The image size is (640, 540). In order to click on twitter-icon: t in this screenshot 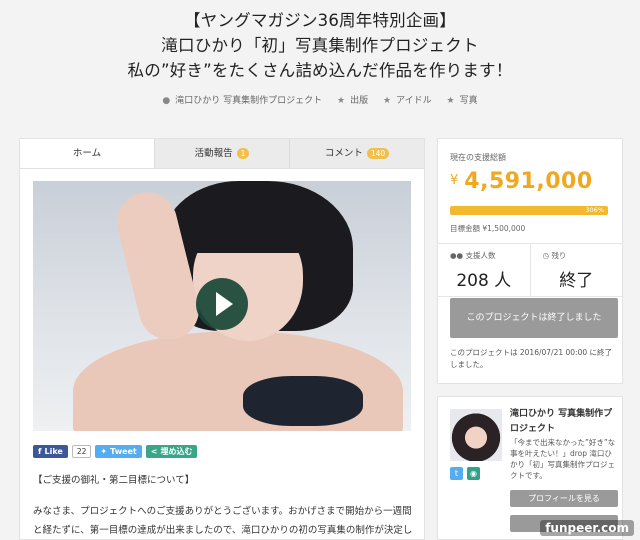, I will do `click(456, 473)`.